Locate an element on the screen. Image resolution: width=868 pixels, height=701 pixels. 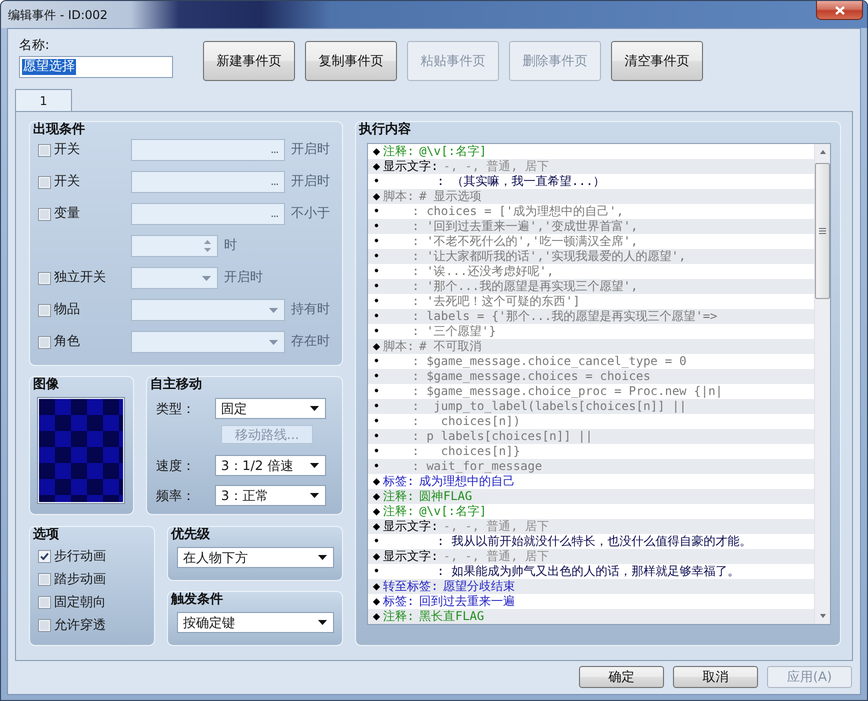
event-command-row: • : $game_message.choice_cancel_type = 0 is located at coordinates (591, 361).